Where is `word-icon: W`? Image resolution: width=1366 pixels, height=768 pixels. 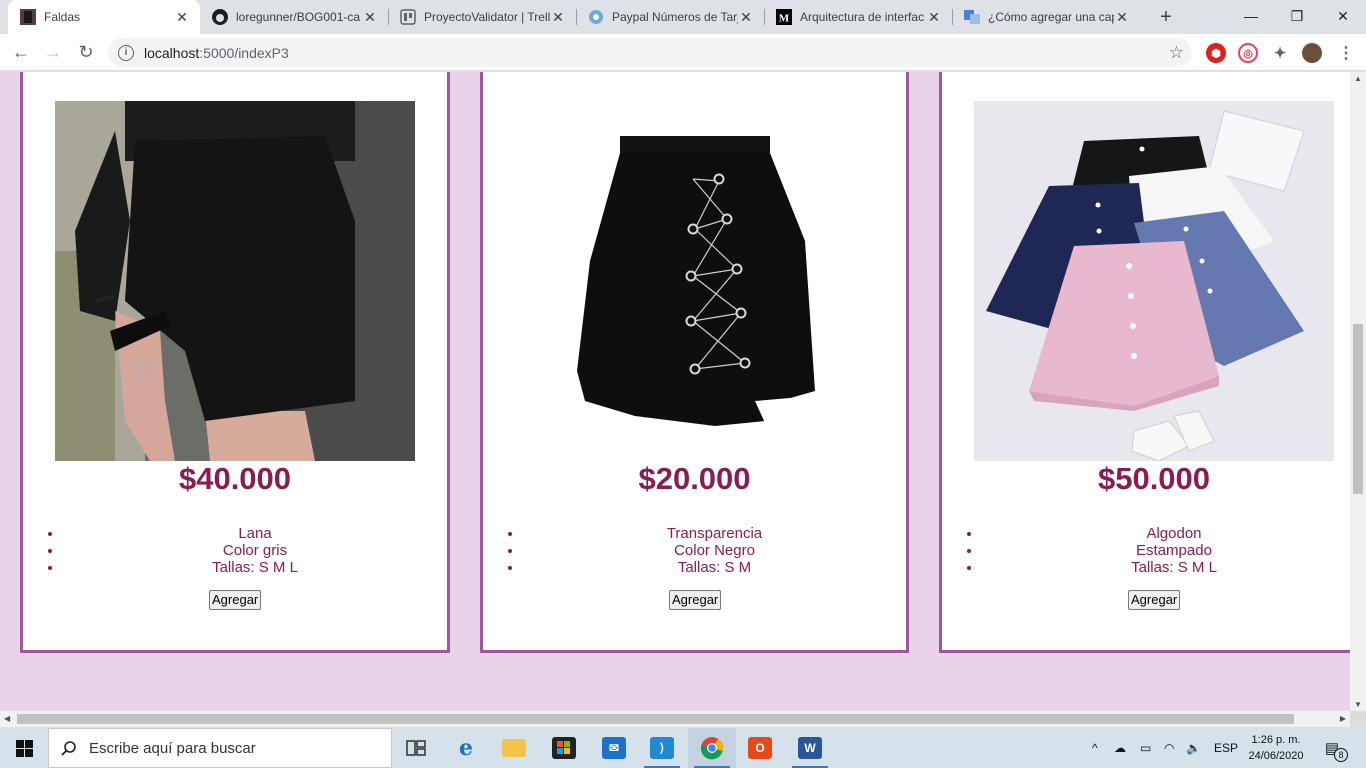
word-icon: W is located at coordinates (810, 748).